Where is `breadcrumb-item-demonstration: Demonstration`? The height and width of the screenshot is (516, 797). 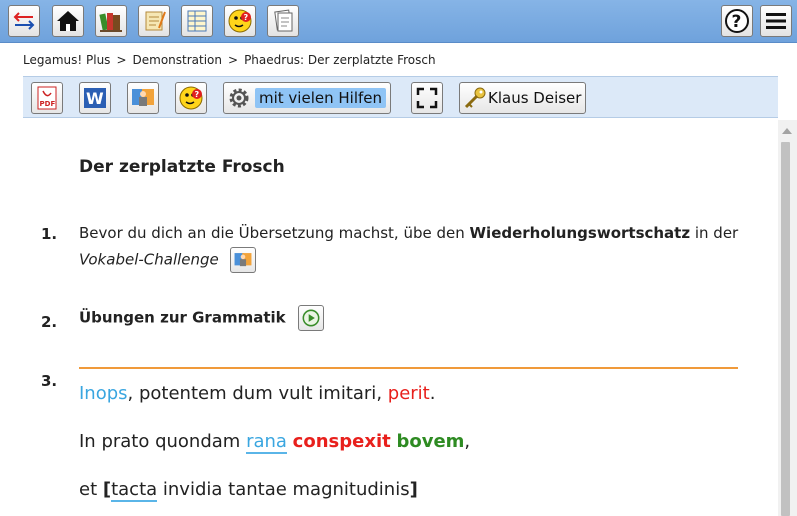
breadcrumb-item-demonstration: Demonstration is located at coordinates (178, 60).